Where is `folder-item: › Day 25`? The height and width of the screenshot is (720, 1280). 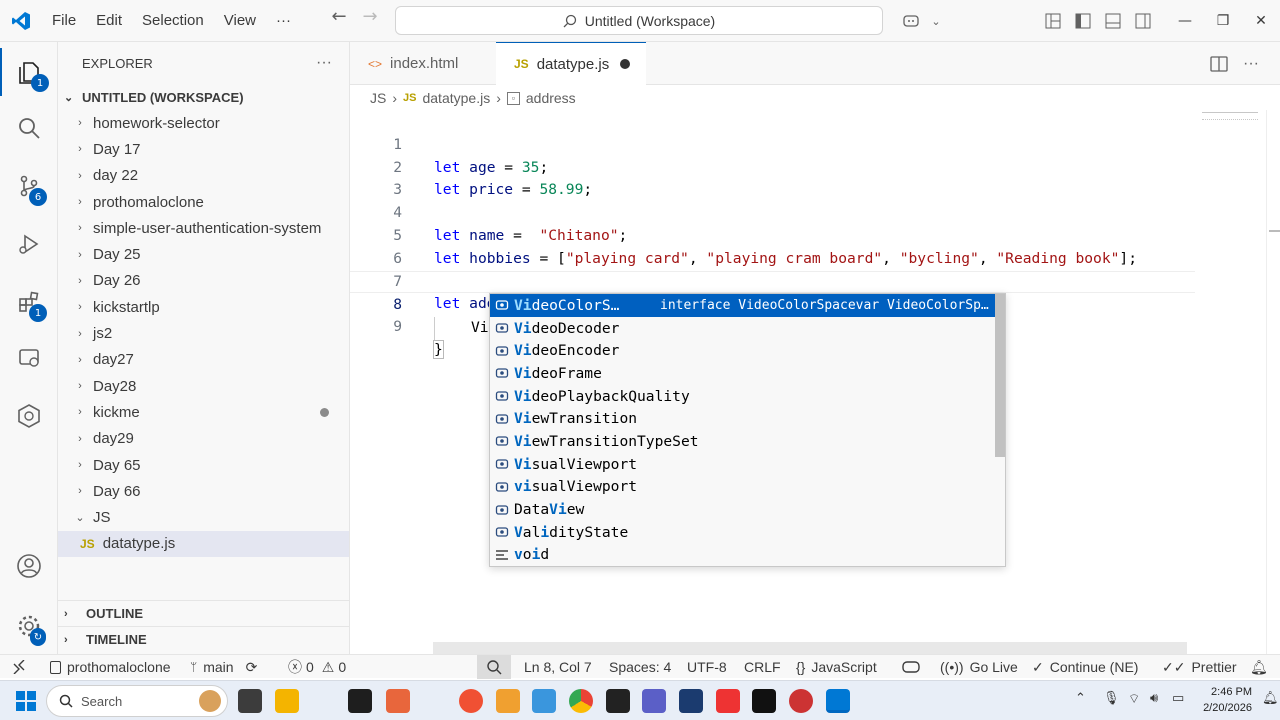 folder-item: › Day 25 is located at coordinates (203, 254).